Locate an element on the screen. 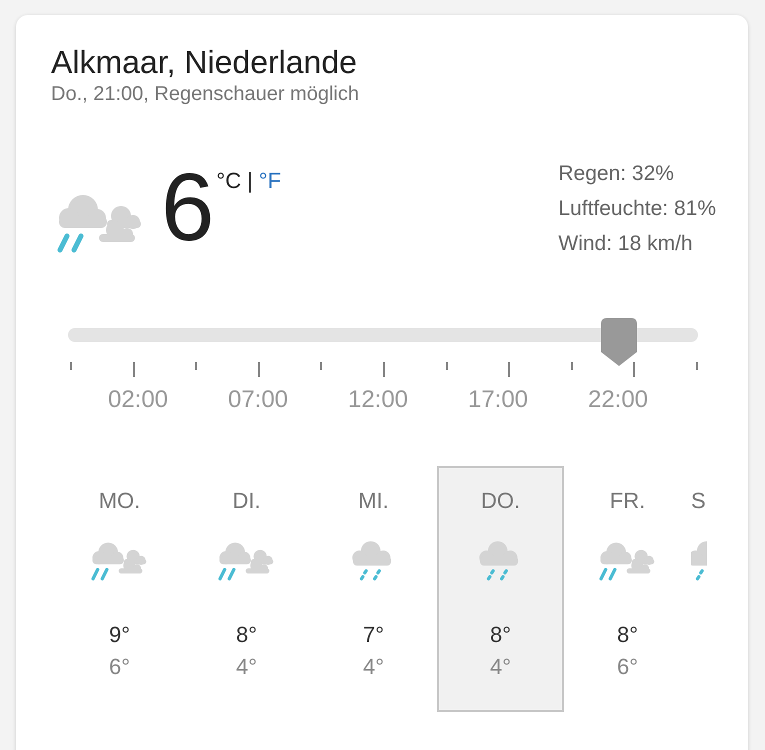 This screenshot has width=765, height=750. time-slider-track is located at coordinates (383, 335).